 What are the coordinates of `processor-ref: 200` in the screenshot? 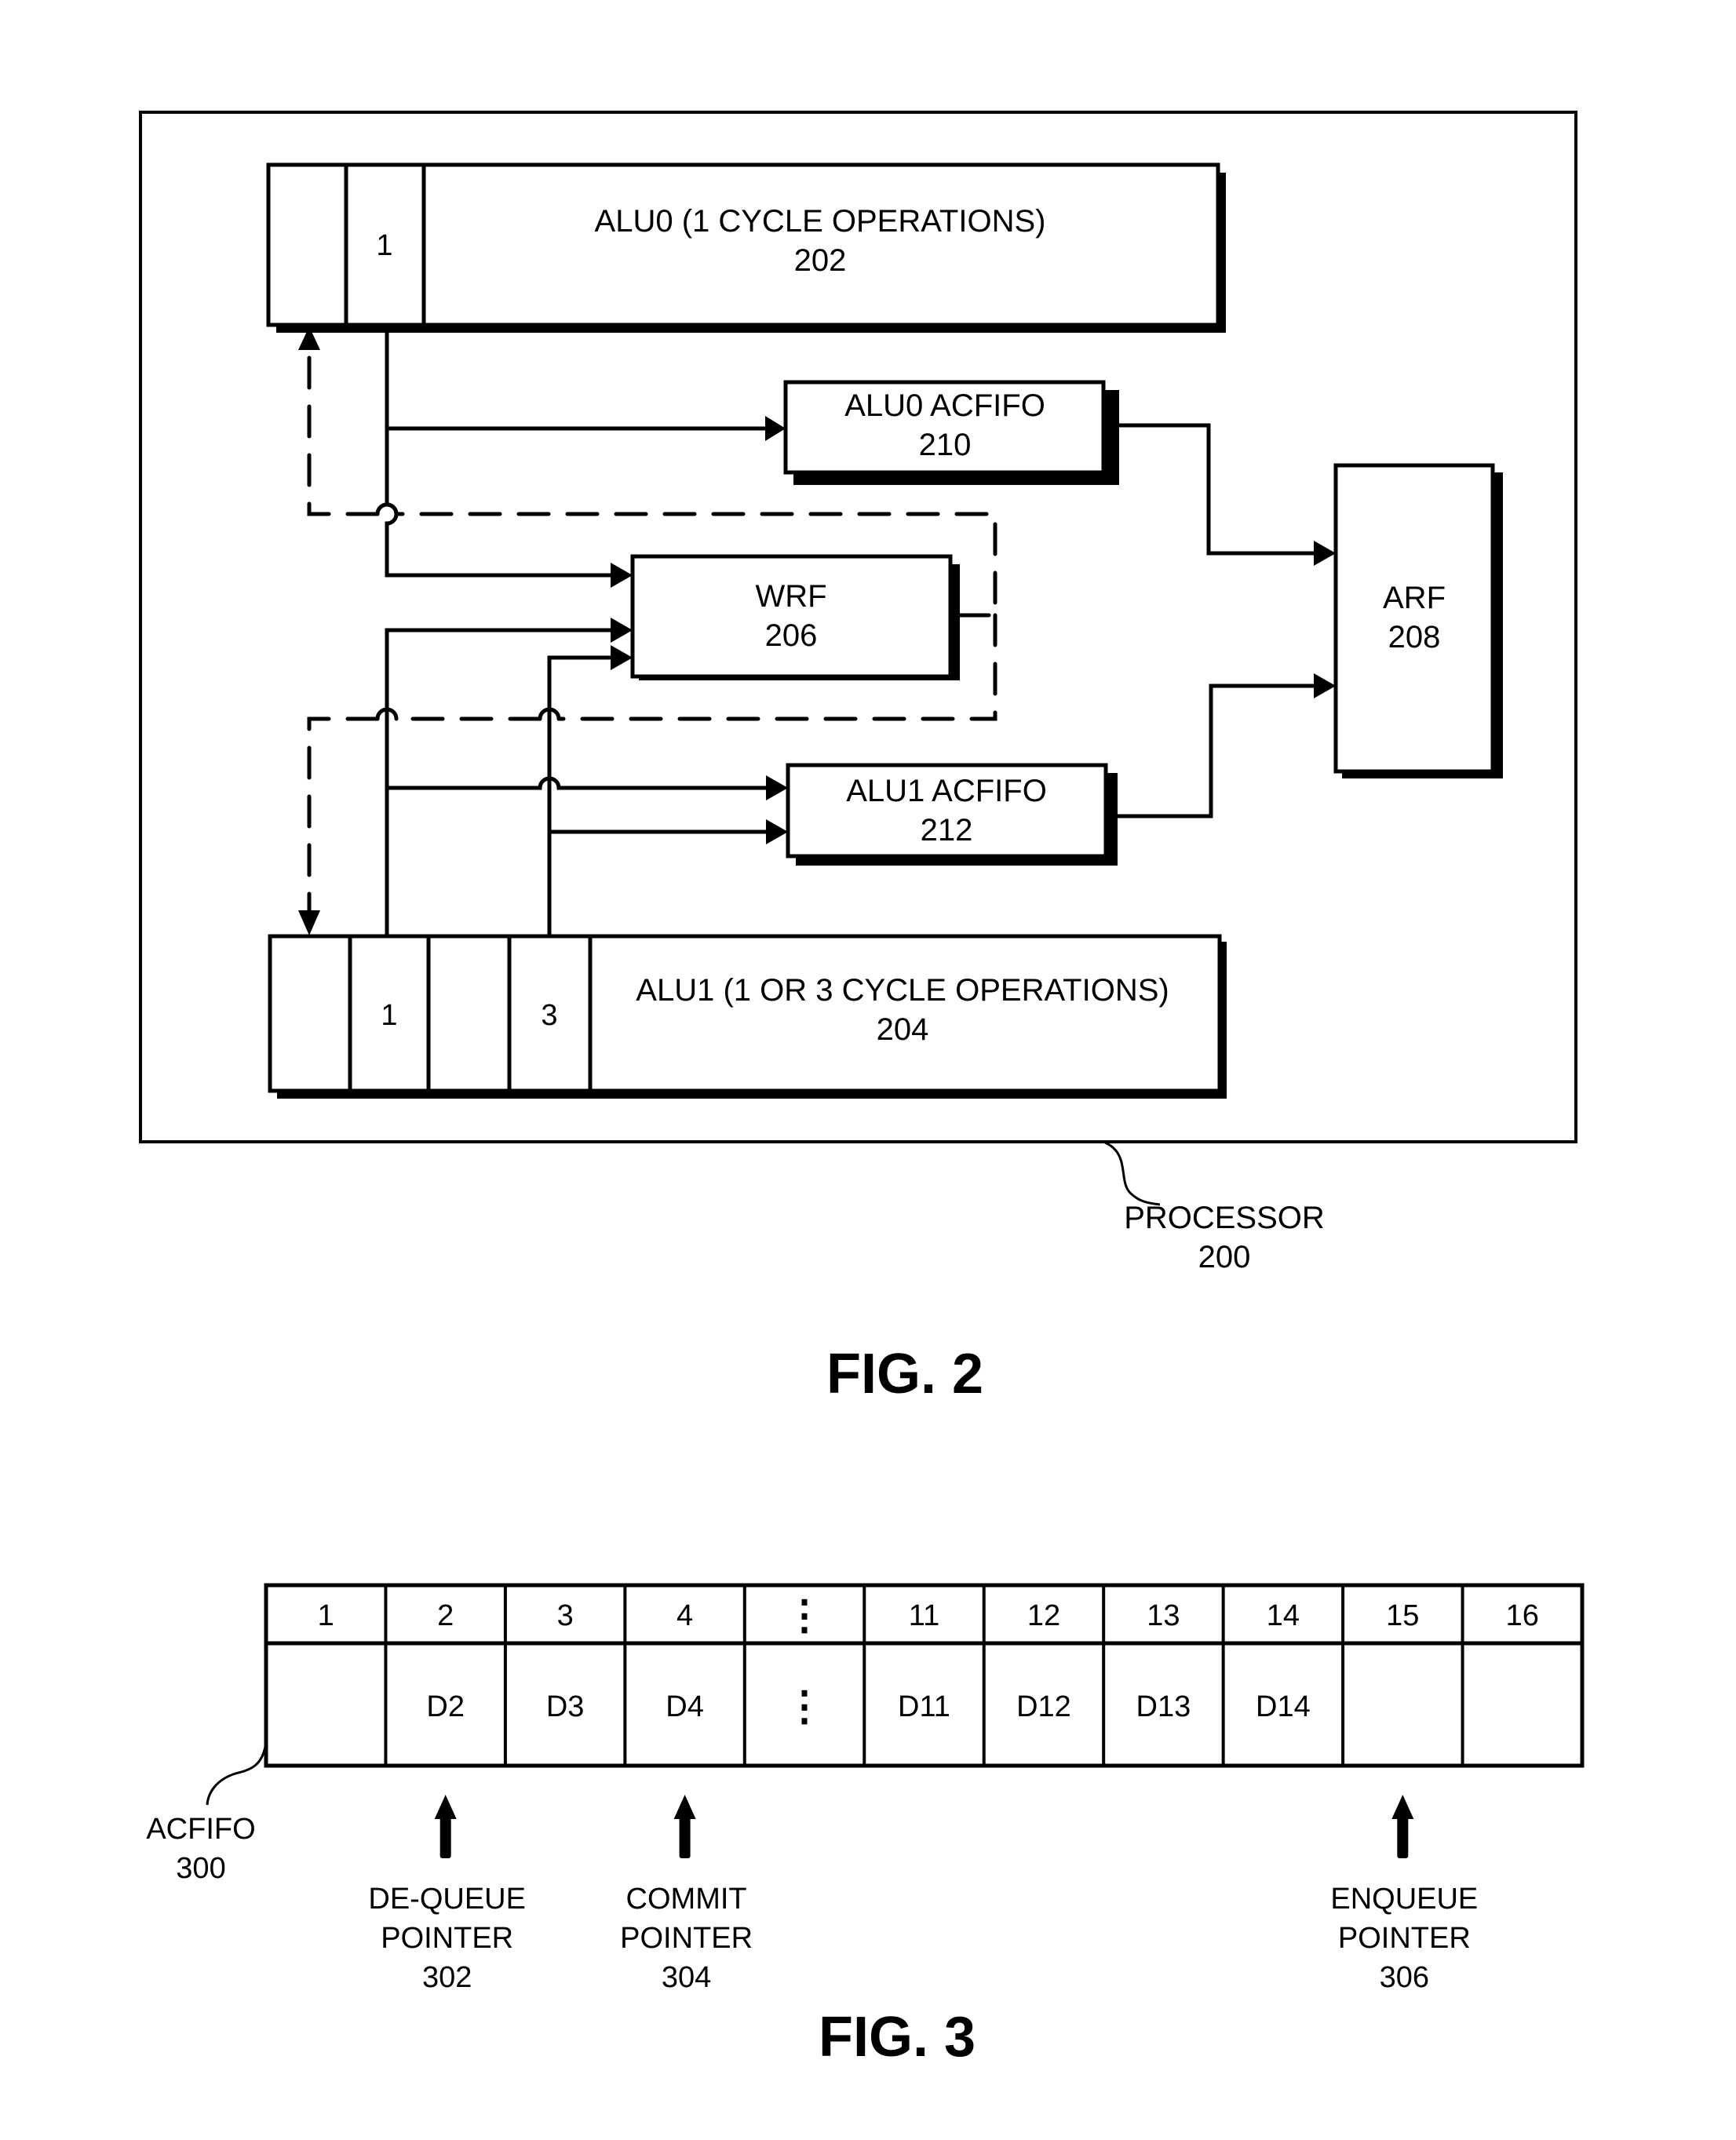 It's located at (1224, 1257).